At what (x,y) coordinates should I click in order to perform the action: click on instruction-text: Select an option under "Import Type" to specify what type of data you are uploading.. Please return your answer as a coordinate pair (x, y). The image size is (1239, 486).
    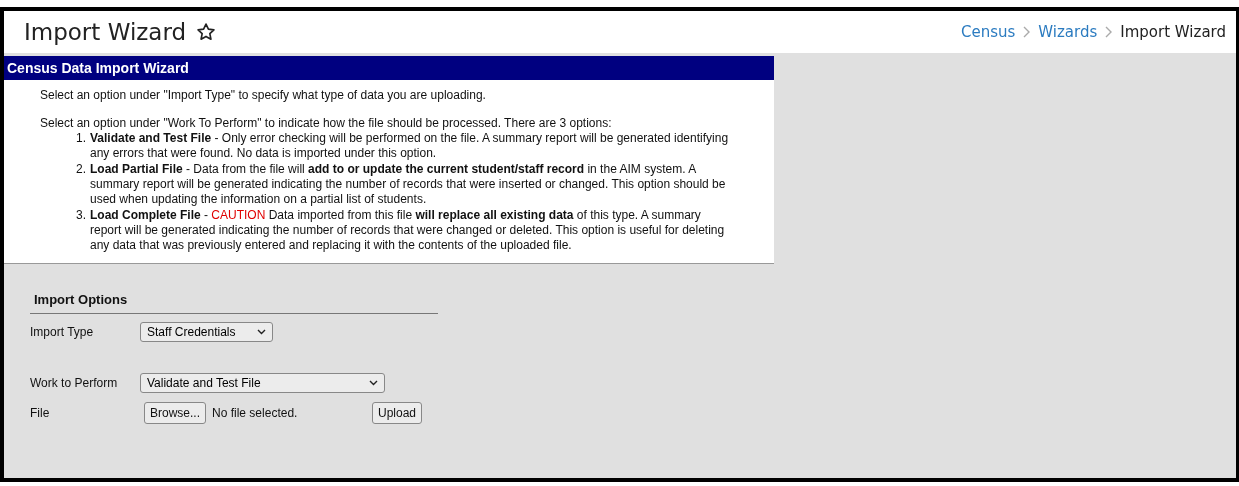
    Looking at the image, I should click on (263, 95).